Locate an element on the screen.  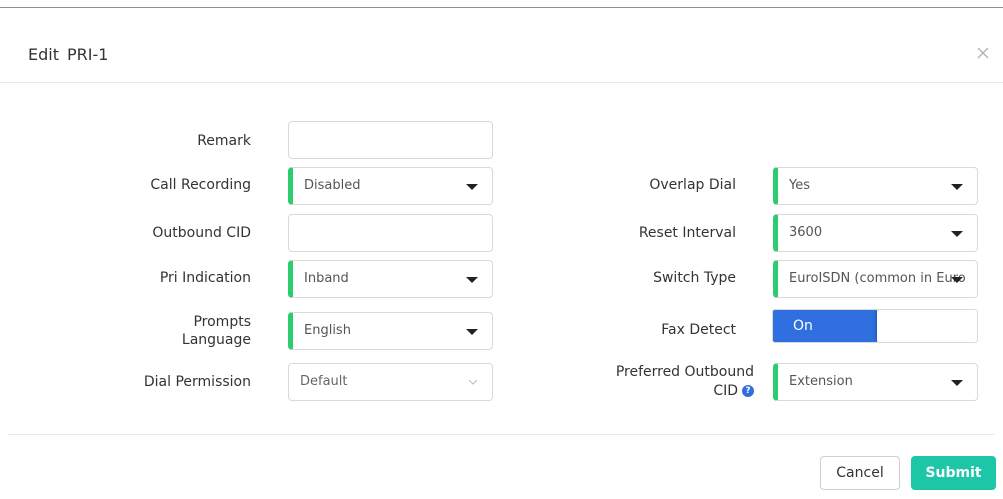
switch-type-select: EuroISDN (common in Euro is located at coordinates (875, 279).